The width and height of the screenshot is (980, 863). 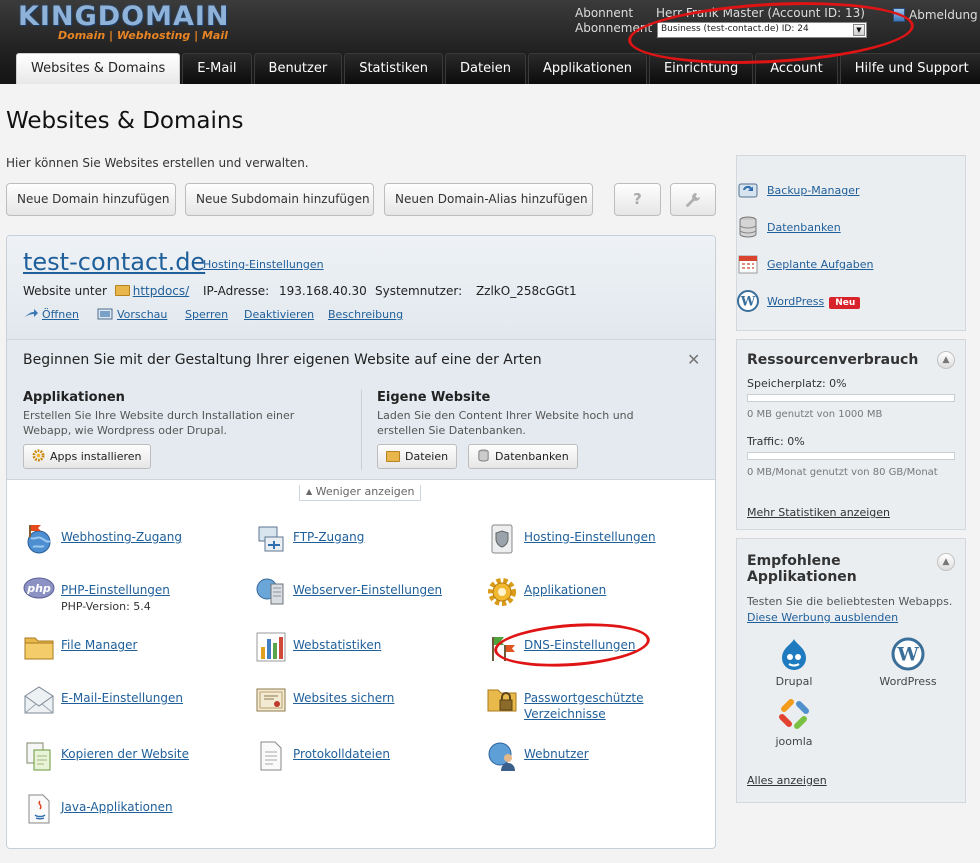 What do you see at coordinates (802, 569) in the screenshot?
I see `recommended-apps-title: Empfohlene Applikationen` at bounding box center [802, 569].